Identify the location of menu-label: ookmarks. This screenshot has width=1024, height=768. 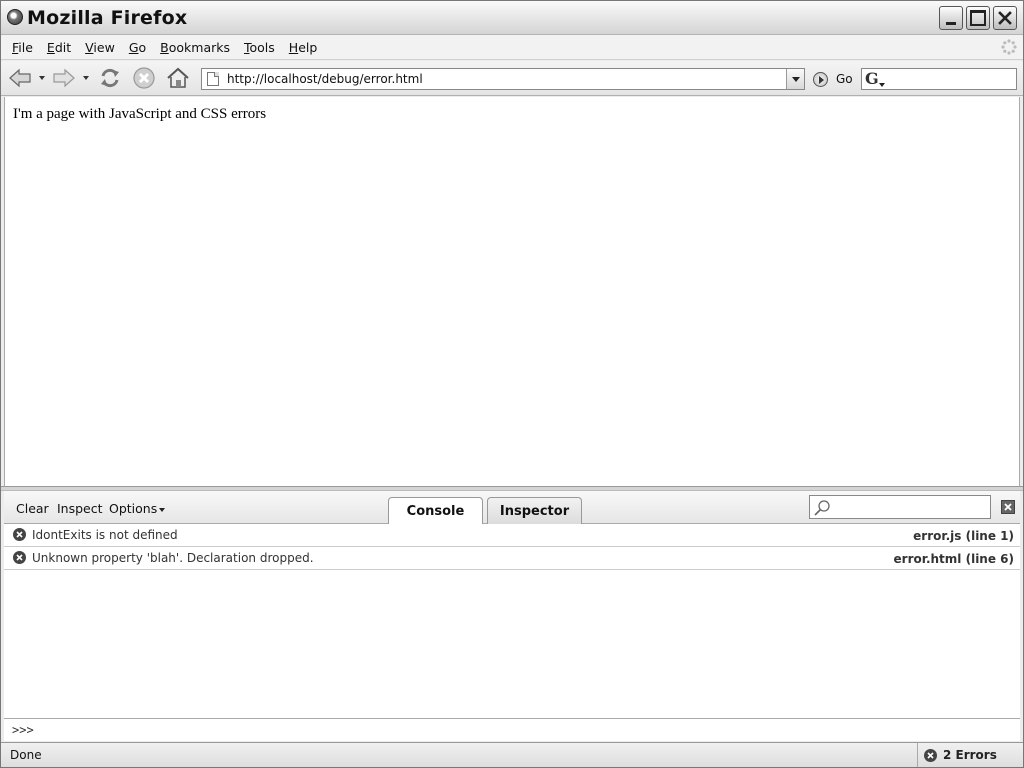
(199, 47).